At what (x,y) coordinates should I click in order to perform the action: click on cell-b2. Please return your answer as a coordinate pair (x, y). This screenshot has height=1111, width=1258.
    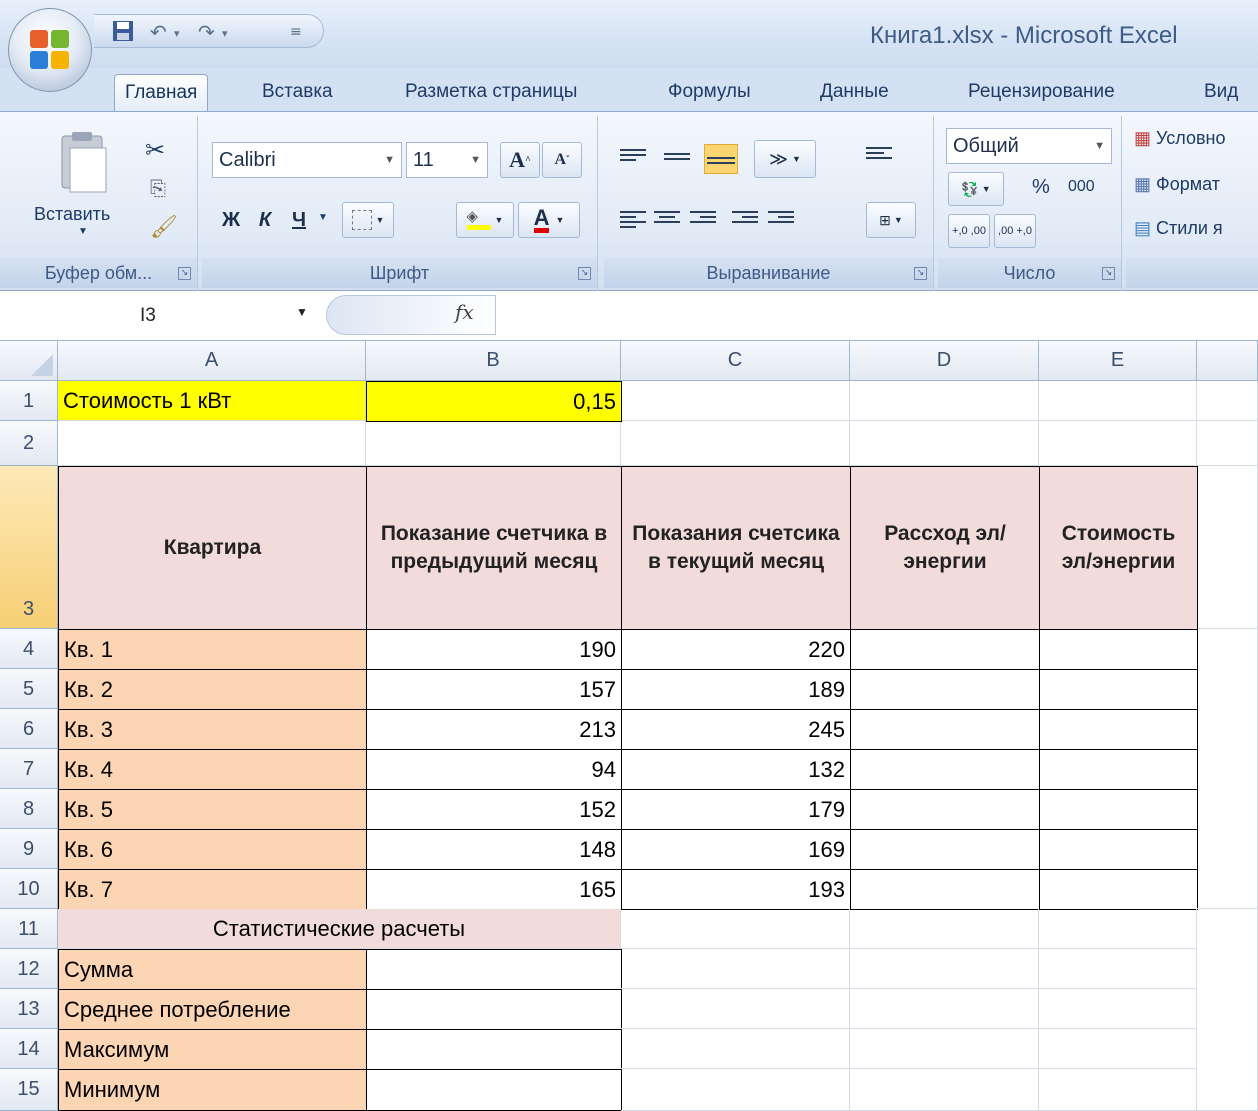
    Looking at the image, I should click on (493, 443).